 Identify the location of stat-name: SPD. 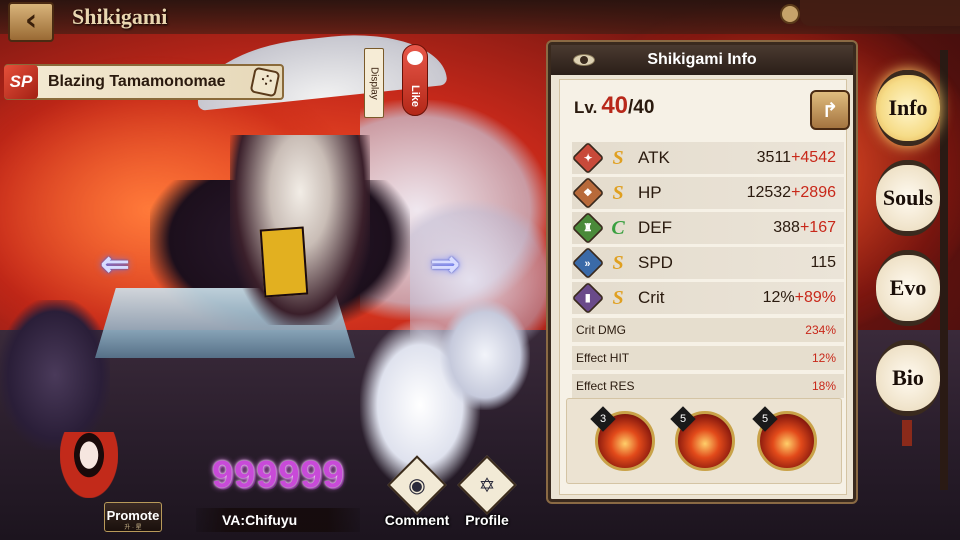
(655, 262).